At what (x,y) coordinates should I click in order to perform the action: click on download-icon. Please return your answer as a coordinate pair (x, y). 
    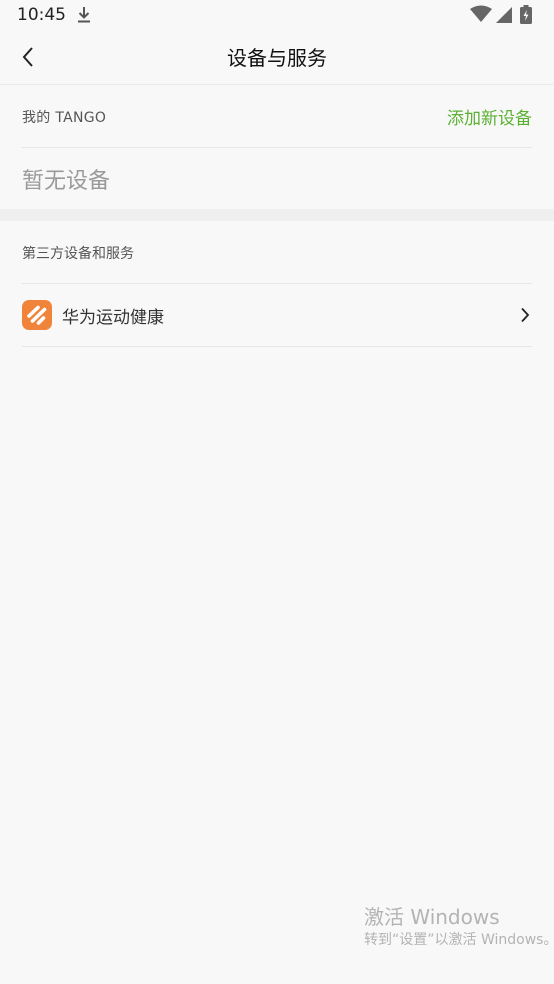
    Looking at the image, I should click on (84, 15).